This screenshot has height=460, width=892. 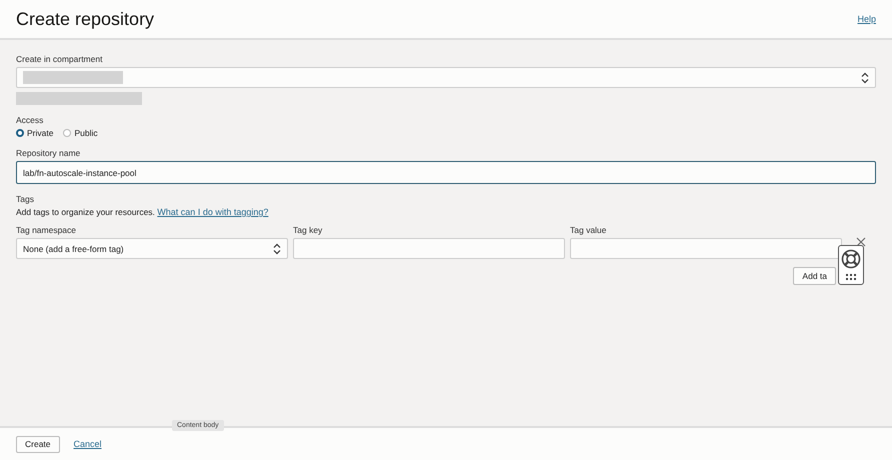 I want to click on field-label: Access, so click(x=30, y=120).